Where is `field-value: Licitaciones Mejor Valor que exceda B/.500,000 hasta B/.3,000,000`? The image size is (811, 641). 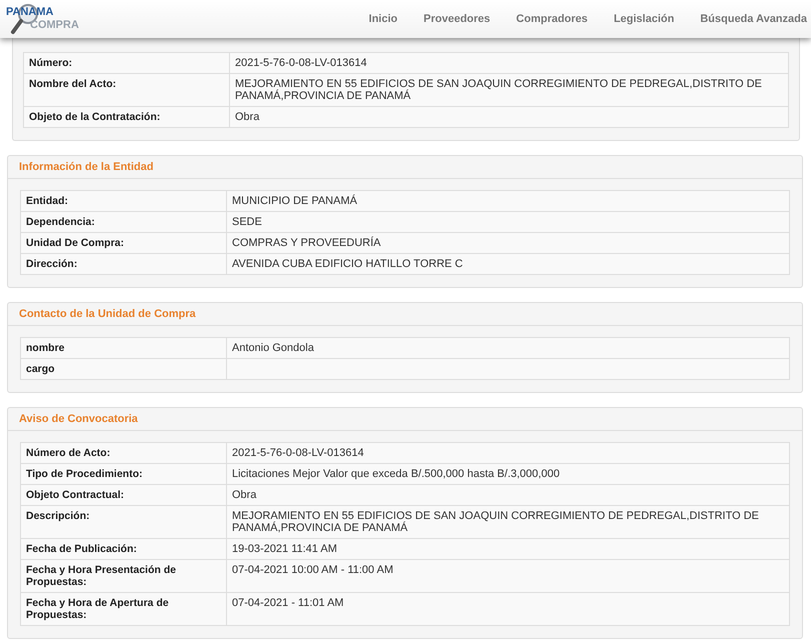 field-value: Licitaciones Mejor Valor que exceda B/.500,000 hasta B/.3,000,000 is located at coordinates (508, 474).